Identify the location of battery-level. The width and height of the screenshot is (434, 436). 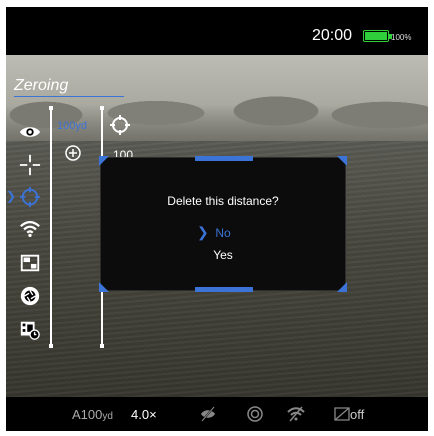
(376, 36).